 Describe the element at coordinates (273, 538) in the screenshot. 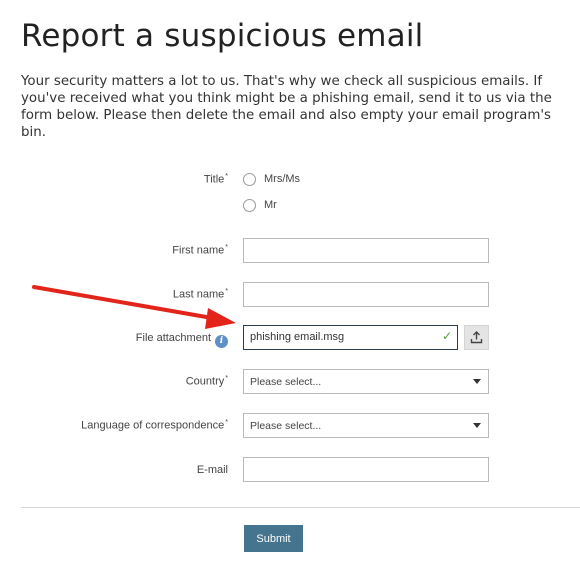

I see `submit-button: Submit` at that location.